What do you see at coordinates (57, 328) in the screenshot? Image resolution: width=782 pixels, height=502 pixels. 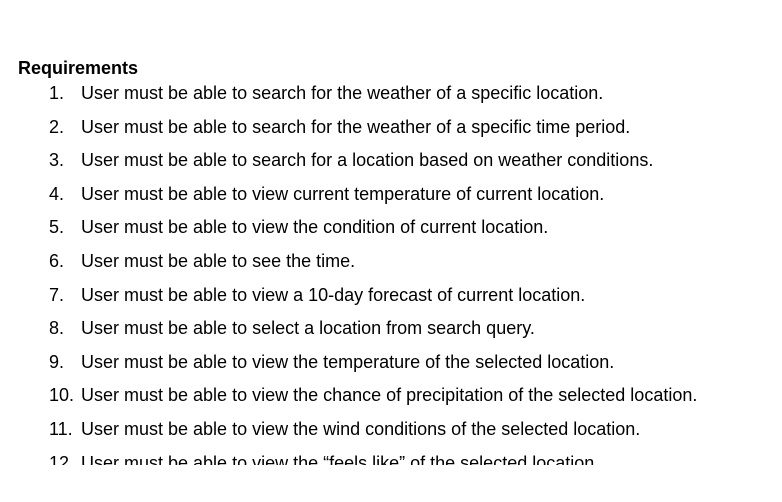 I see `requirement-number: 8.` at bounding box center [57, 328].